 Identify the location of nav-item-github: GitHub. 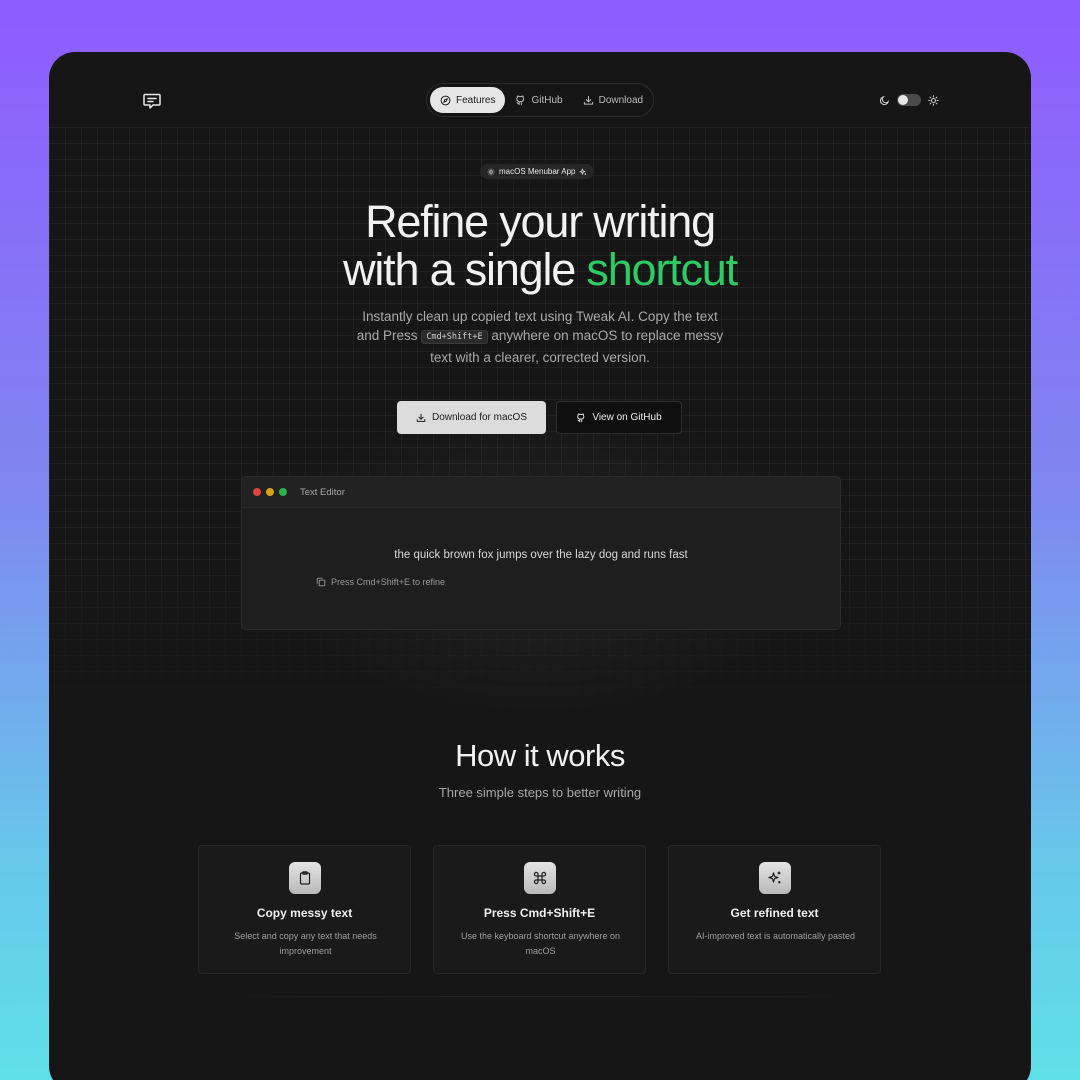
(538, 100).